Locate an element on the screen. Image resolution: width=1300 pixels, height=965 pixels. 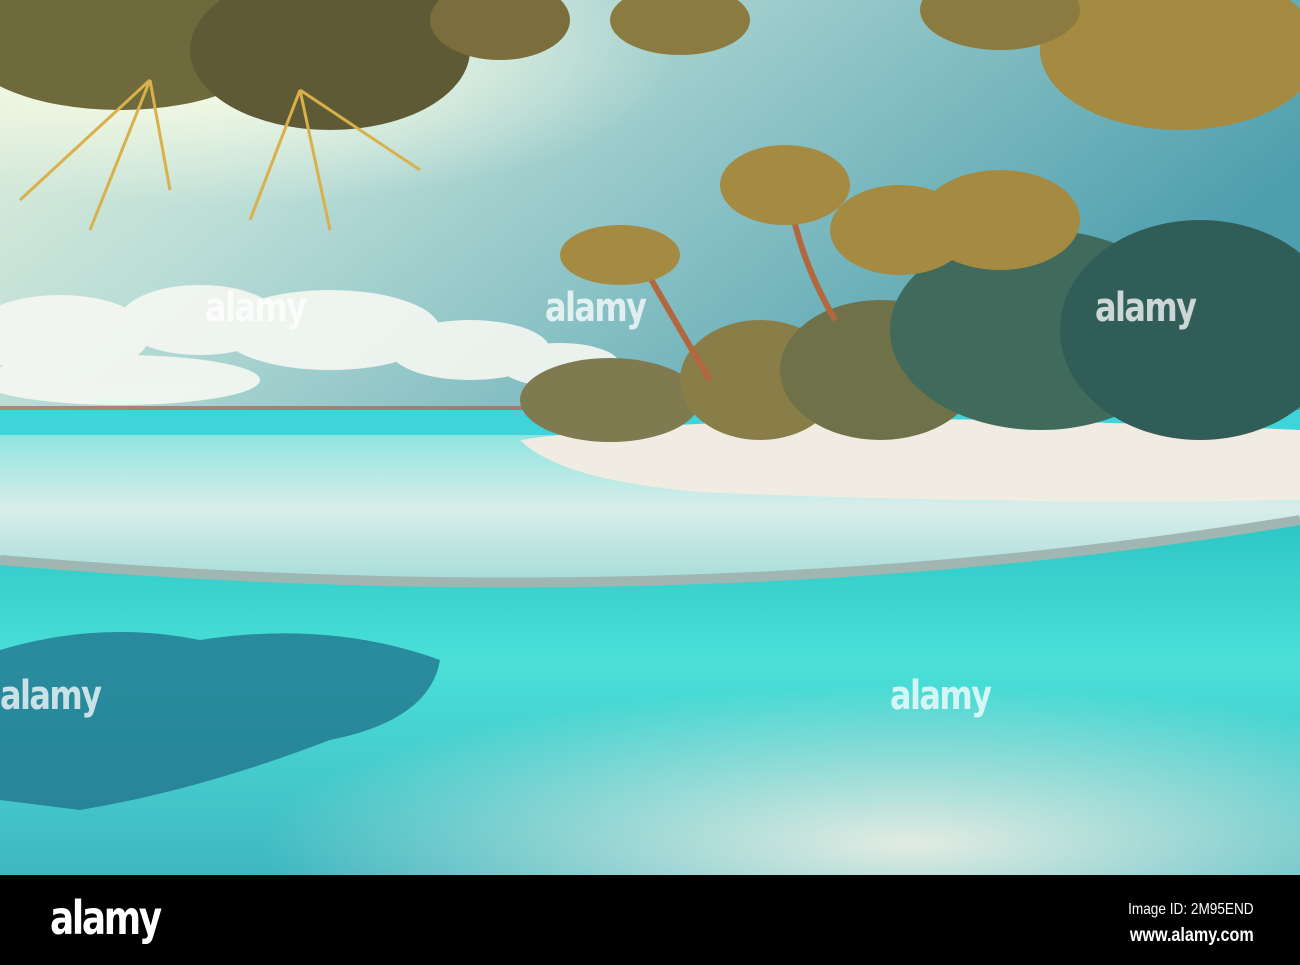
image-id: Image ID: 2M95END is located at coordinates (1191, 909).